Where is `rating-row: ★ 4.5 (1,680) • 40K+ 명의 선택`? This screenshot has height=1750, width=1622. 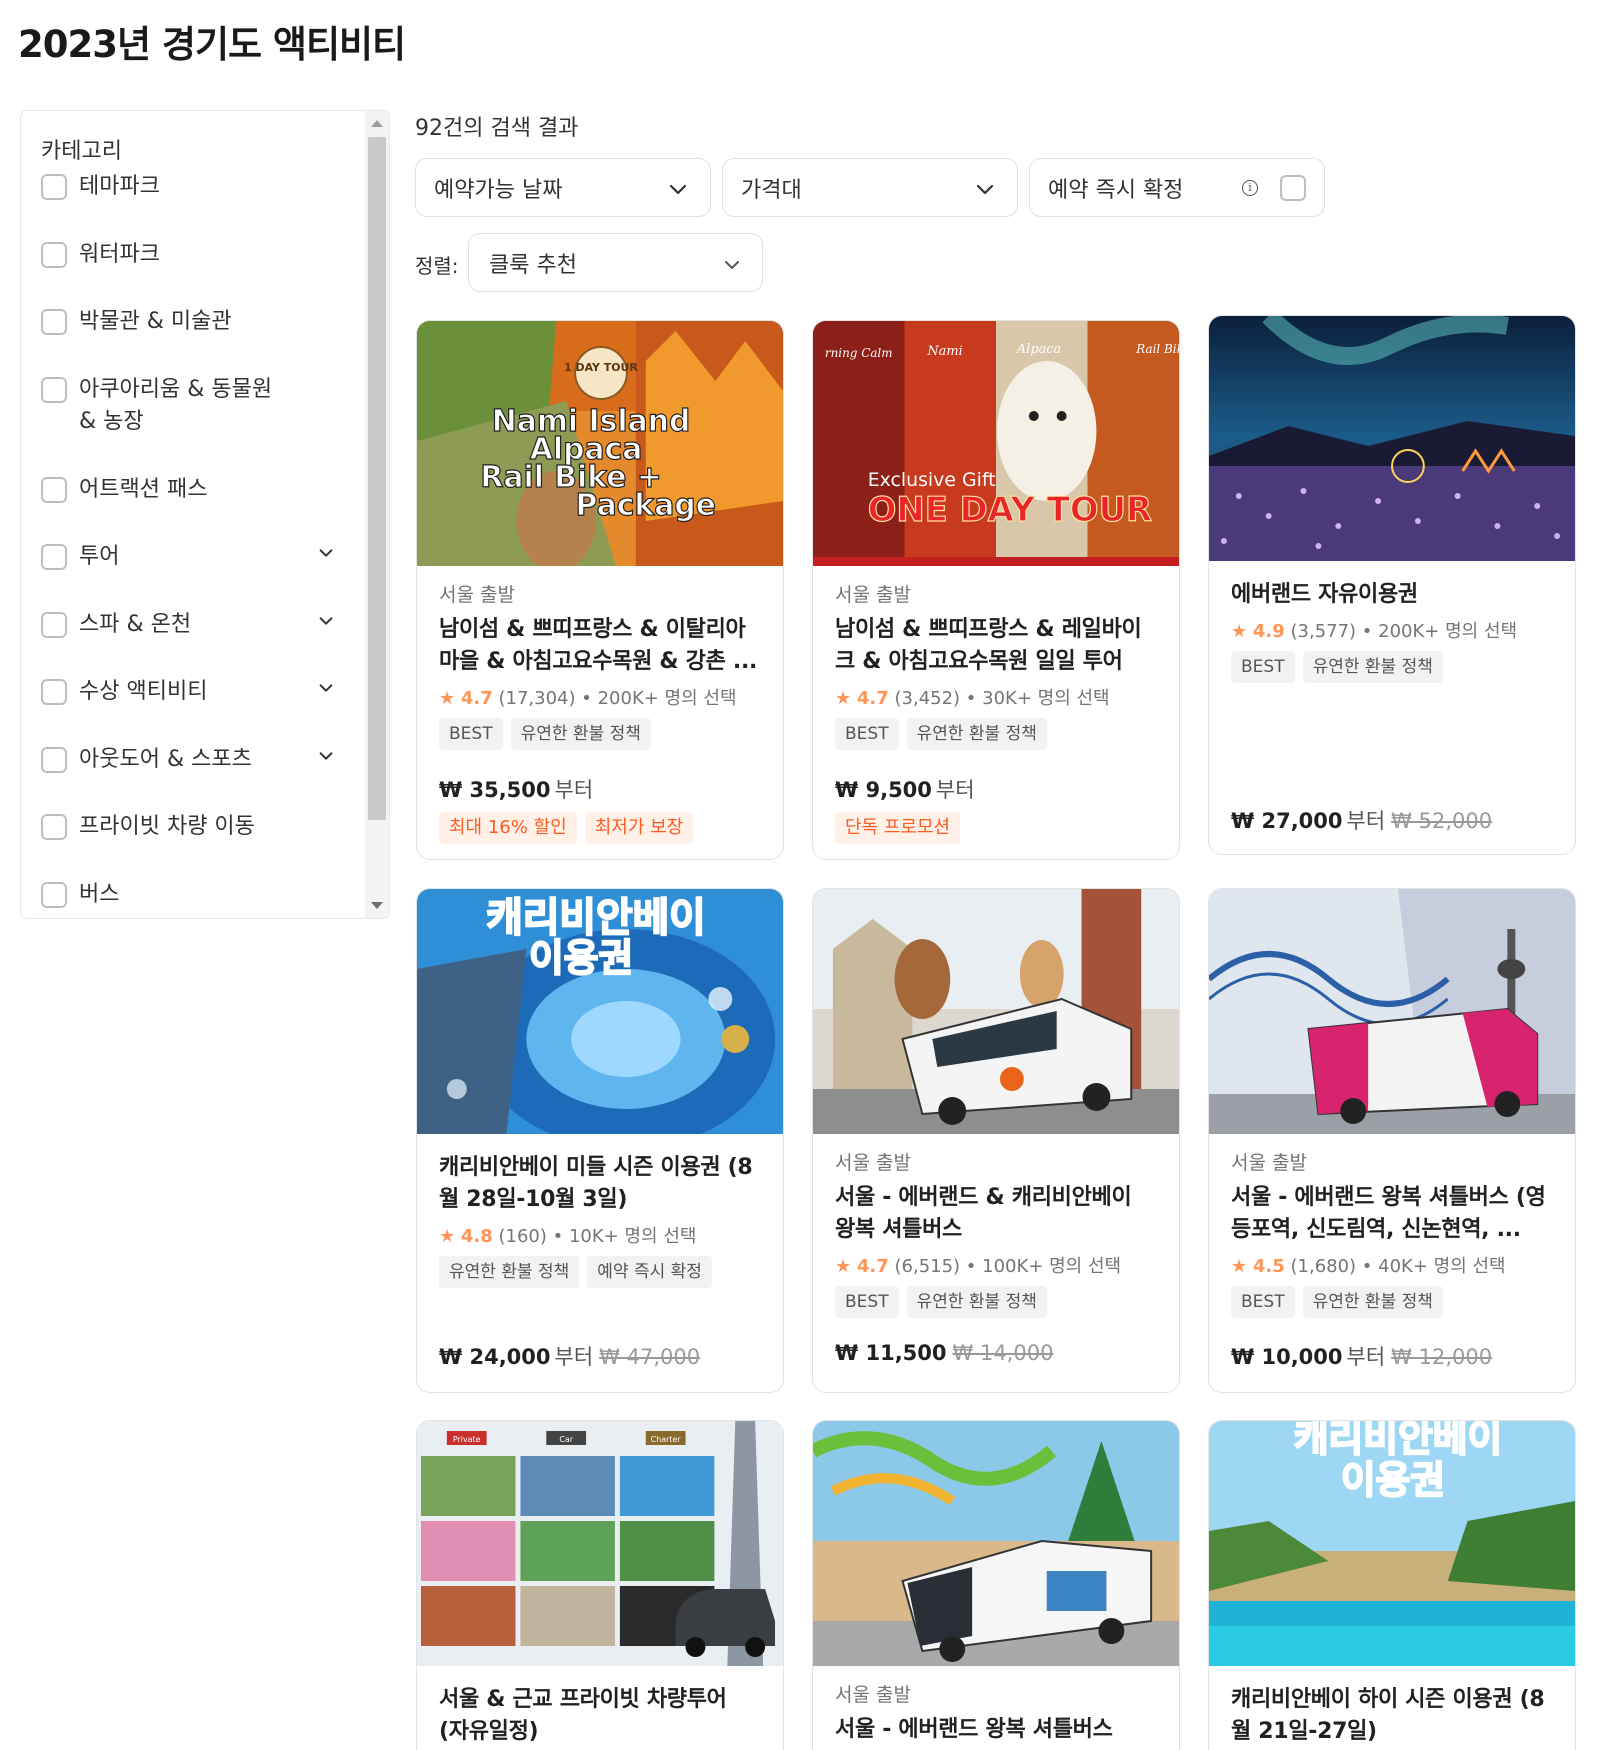
rating-row: ★ 4.5 (1,680) • 40K+ 명의 선택 is located at coordinates (1368, 1266).